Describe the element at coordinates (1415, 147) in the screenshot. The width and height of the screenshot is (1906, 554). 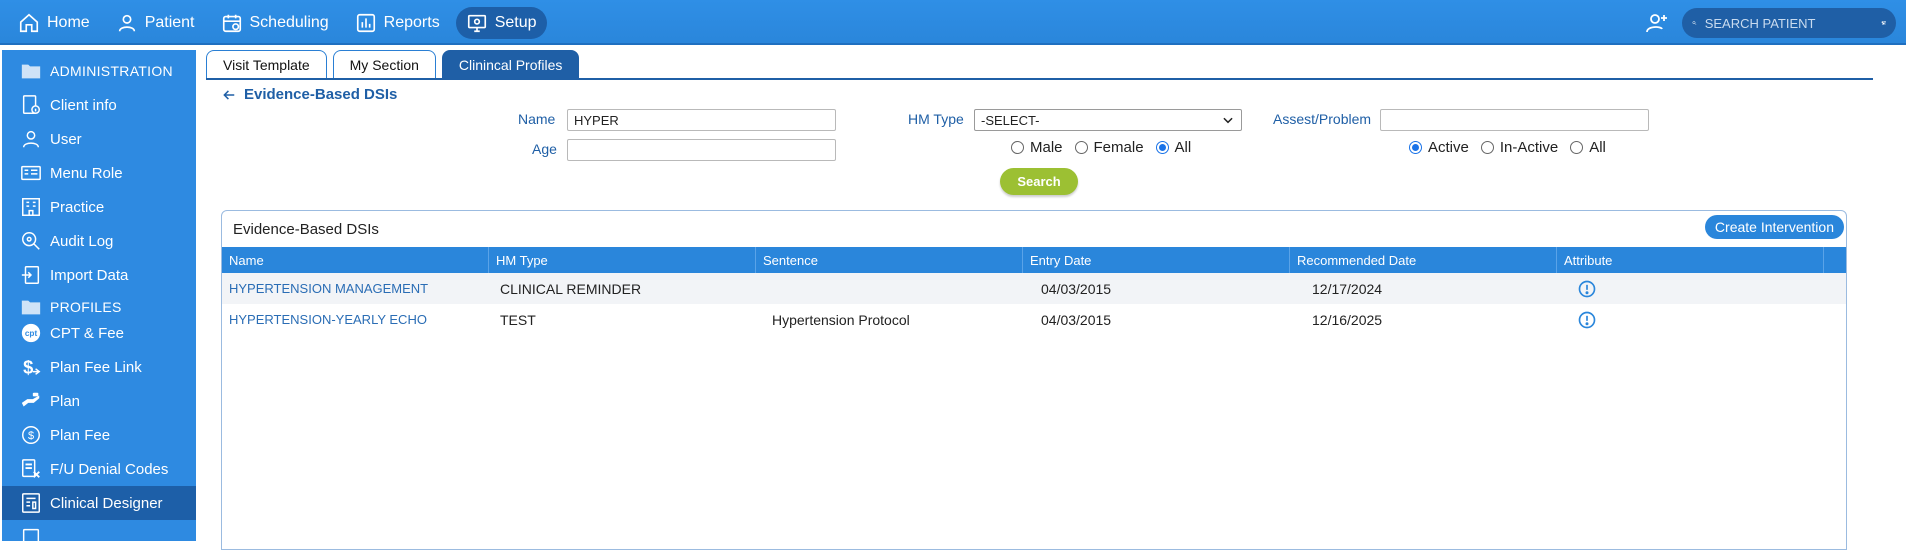
I see `radio-circle-selected` at that location.